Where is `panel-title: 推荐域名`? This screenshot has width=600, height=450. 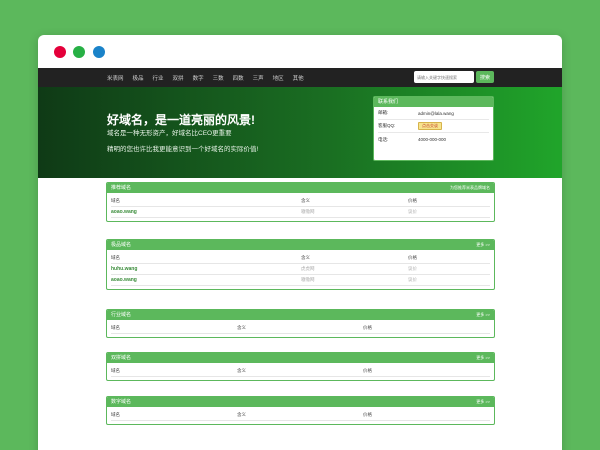 panel-title: 推荐域名 is located at coordinates (121, 188).